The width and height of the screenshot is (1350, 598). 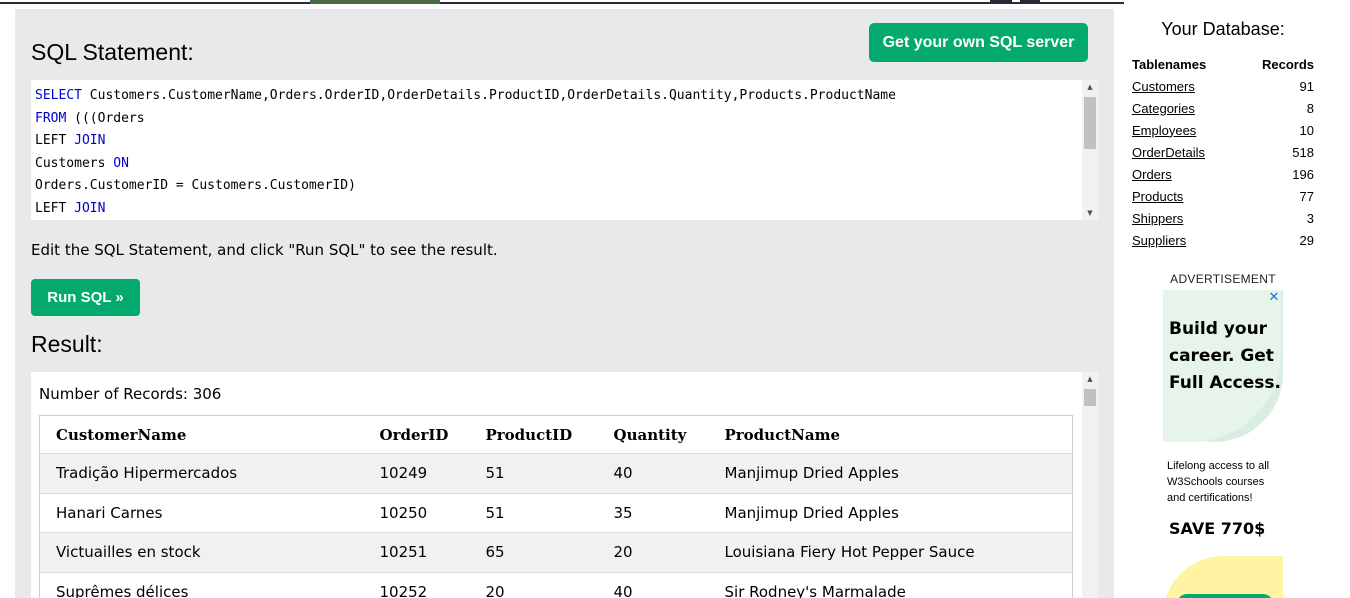 I want to click on sql-keyword: FROM, so click(x=51, y=118).